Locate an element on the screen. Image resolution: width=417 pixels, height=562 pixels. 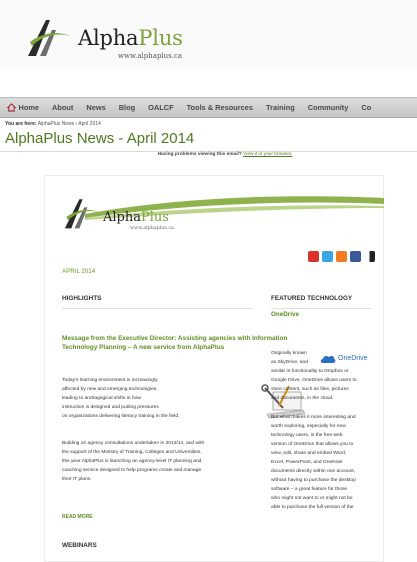
webinars-heading: WEBINARS is located at coordinates (79, 545).